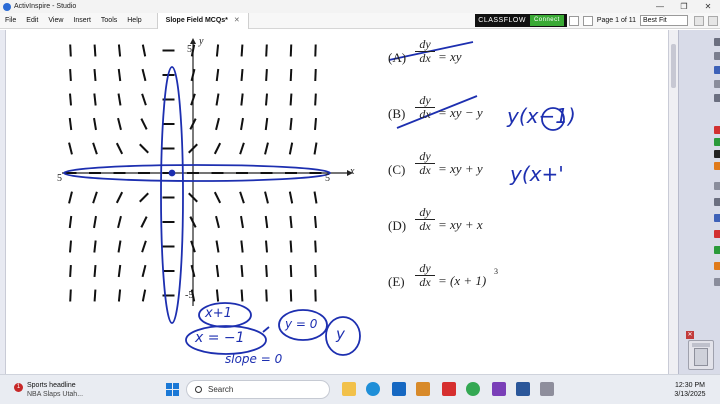 The width and height of the screenshot is (720, 404). What do you see at coordinates (373, 389) in the screenshot?
I see `edge-browser-icon` at bounding box center [373, 389].